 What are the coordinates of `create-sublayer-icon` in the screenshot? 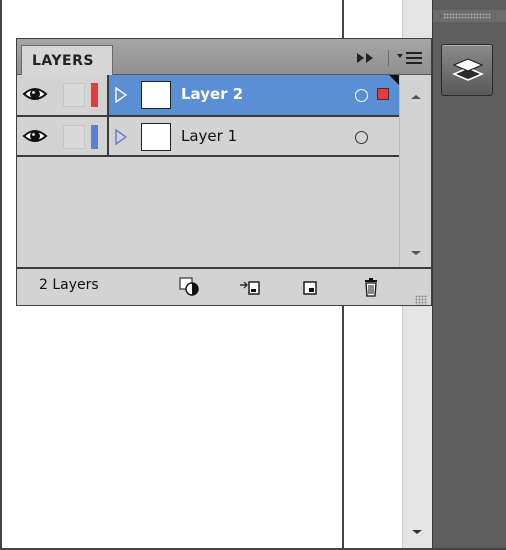 It's located at (250, 287).